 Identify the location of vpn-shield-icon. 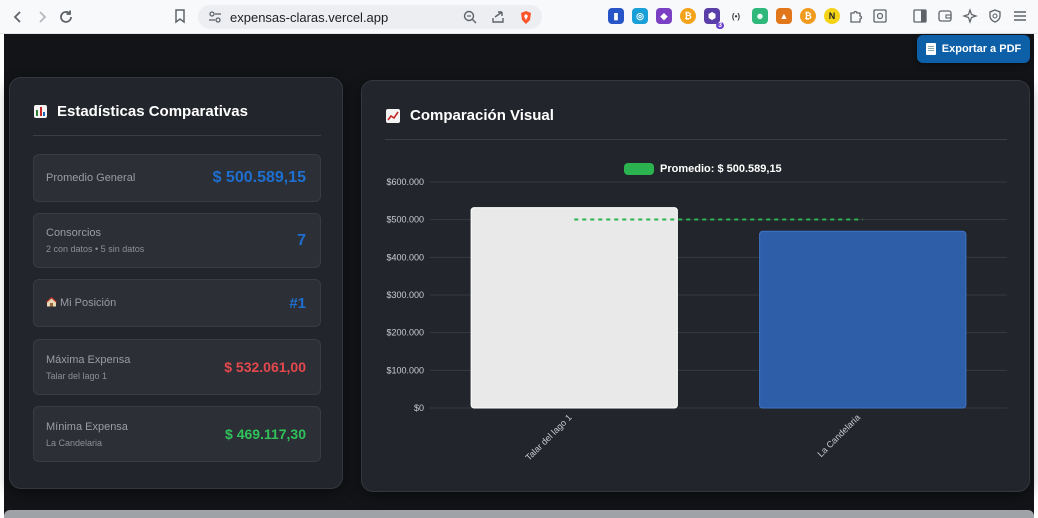
(995, 16).